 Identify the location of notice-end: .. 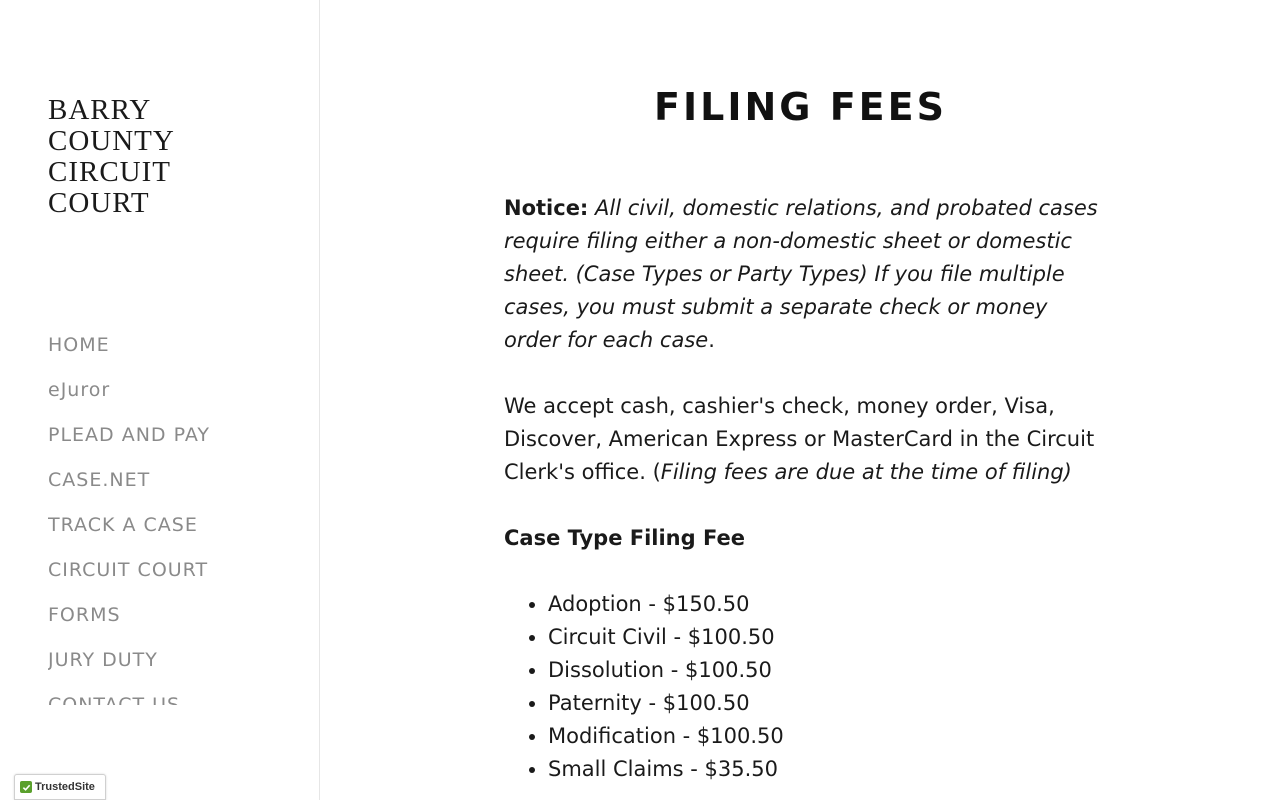
(711, 340).